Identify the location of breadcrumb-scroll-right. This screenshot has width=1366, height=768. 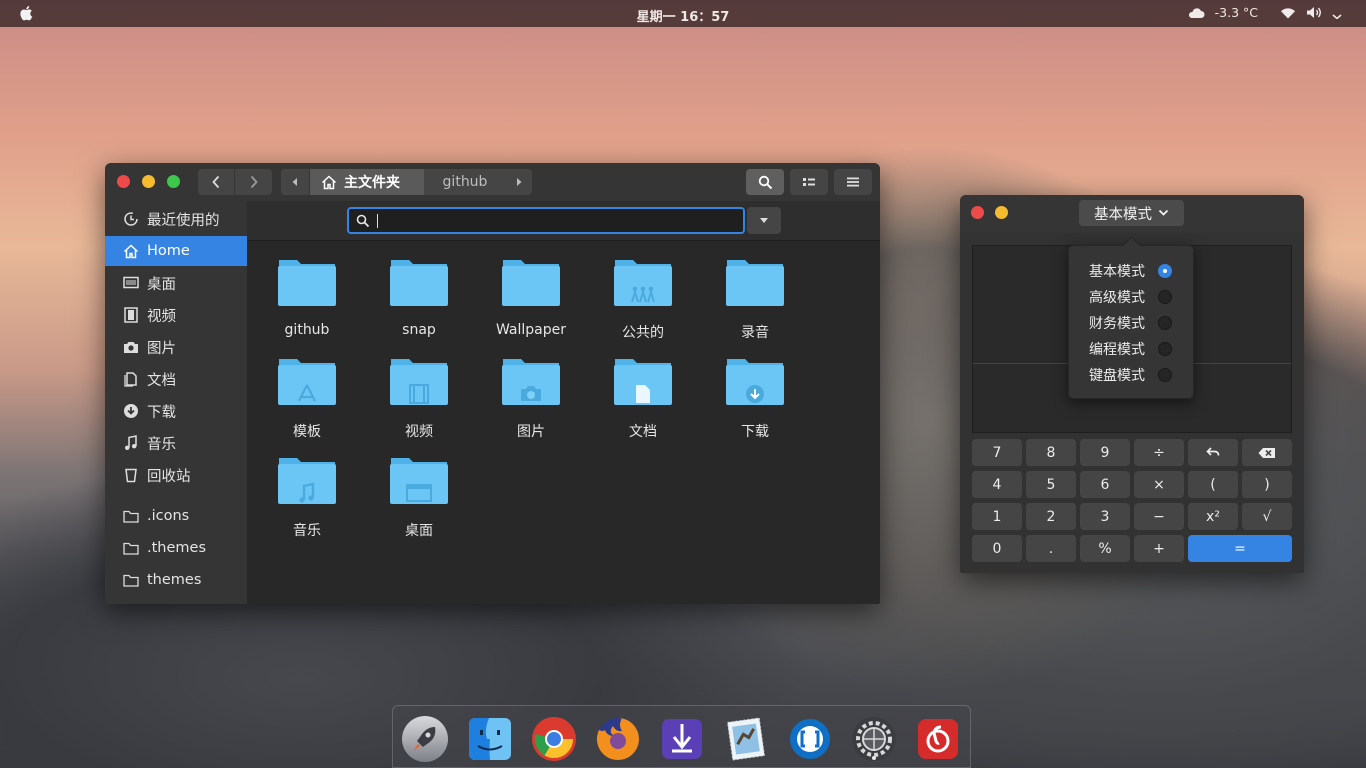
(519, 182).